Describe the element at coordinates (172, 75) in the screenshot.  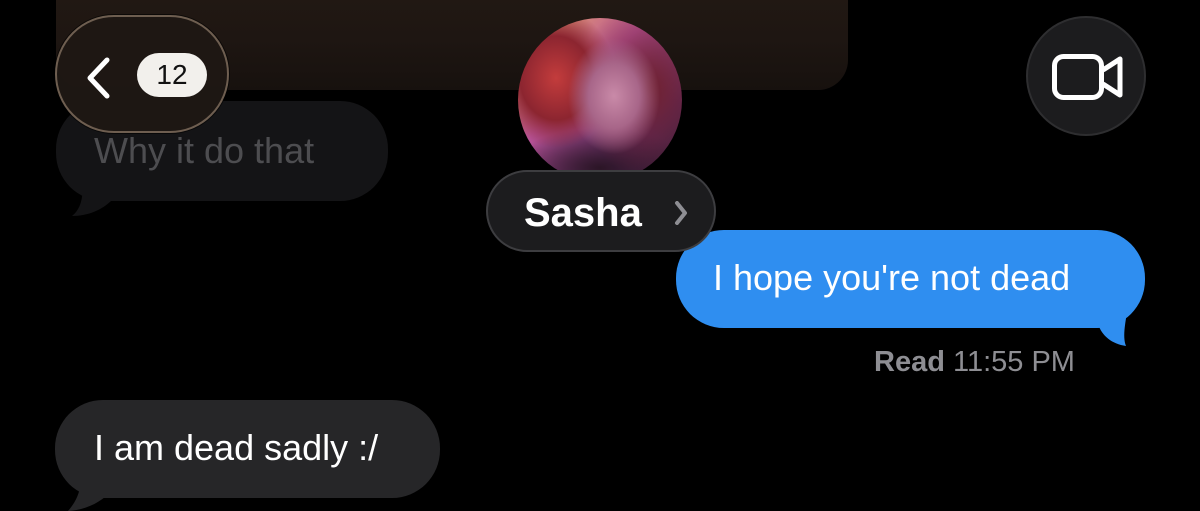
I see `unread-count-badge: 12` at that location.